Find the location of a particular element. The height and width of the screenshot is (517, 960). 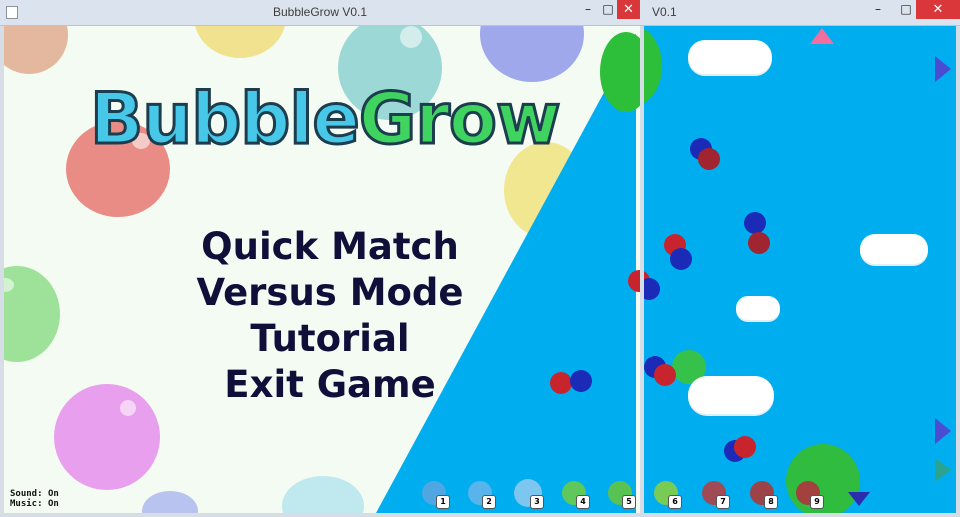

unit-slot-3: 3 is located at coordinates (529, 494).